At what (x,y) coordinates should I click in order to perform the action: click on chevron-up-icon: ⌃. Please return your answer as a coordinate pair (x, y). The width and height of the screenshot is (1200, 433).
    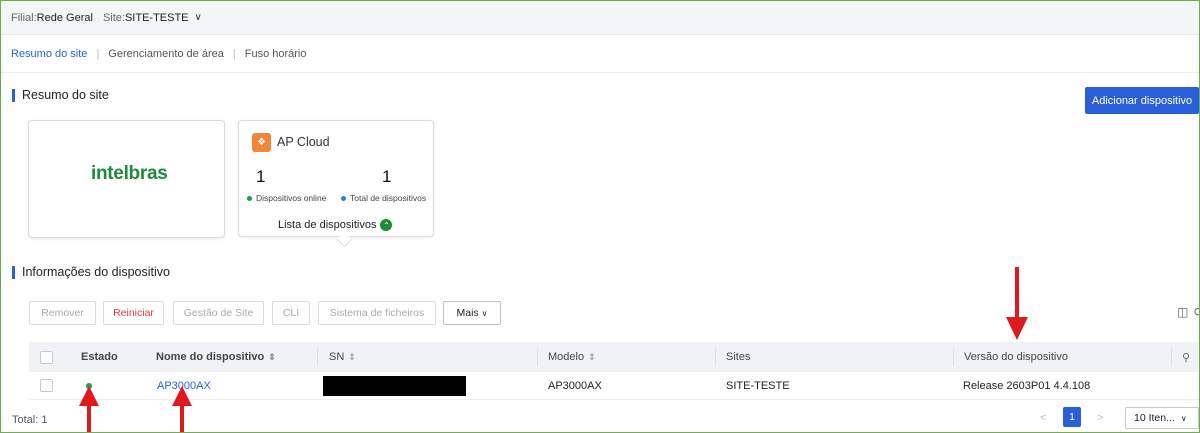
    Looking at the image, I should click on (386, 225).